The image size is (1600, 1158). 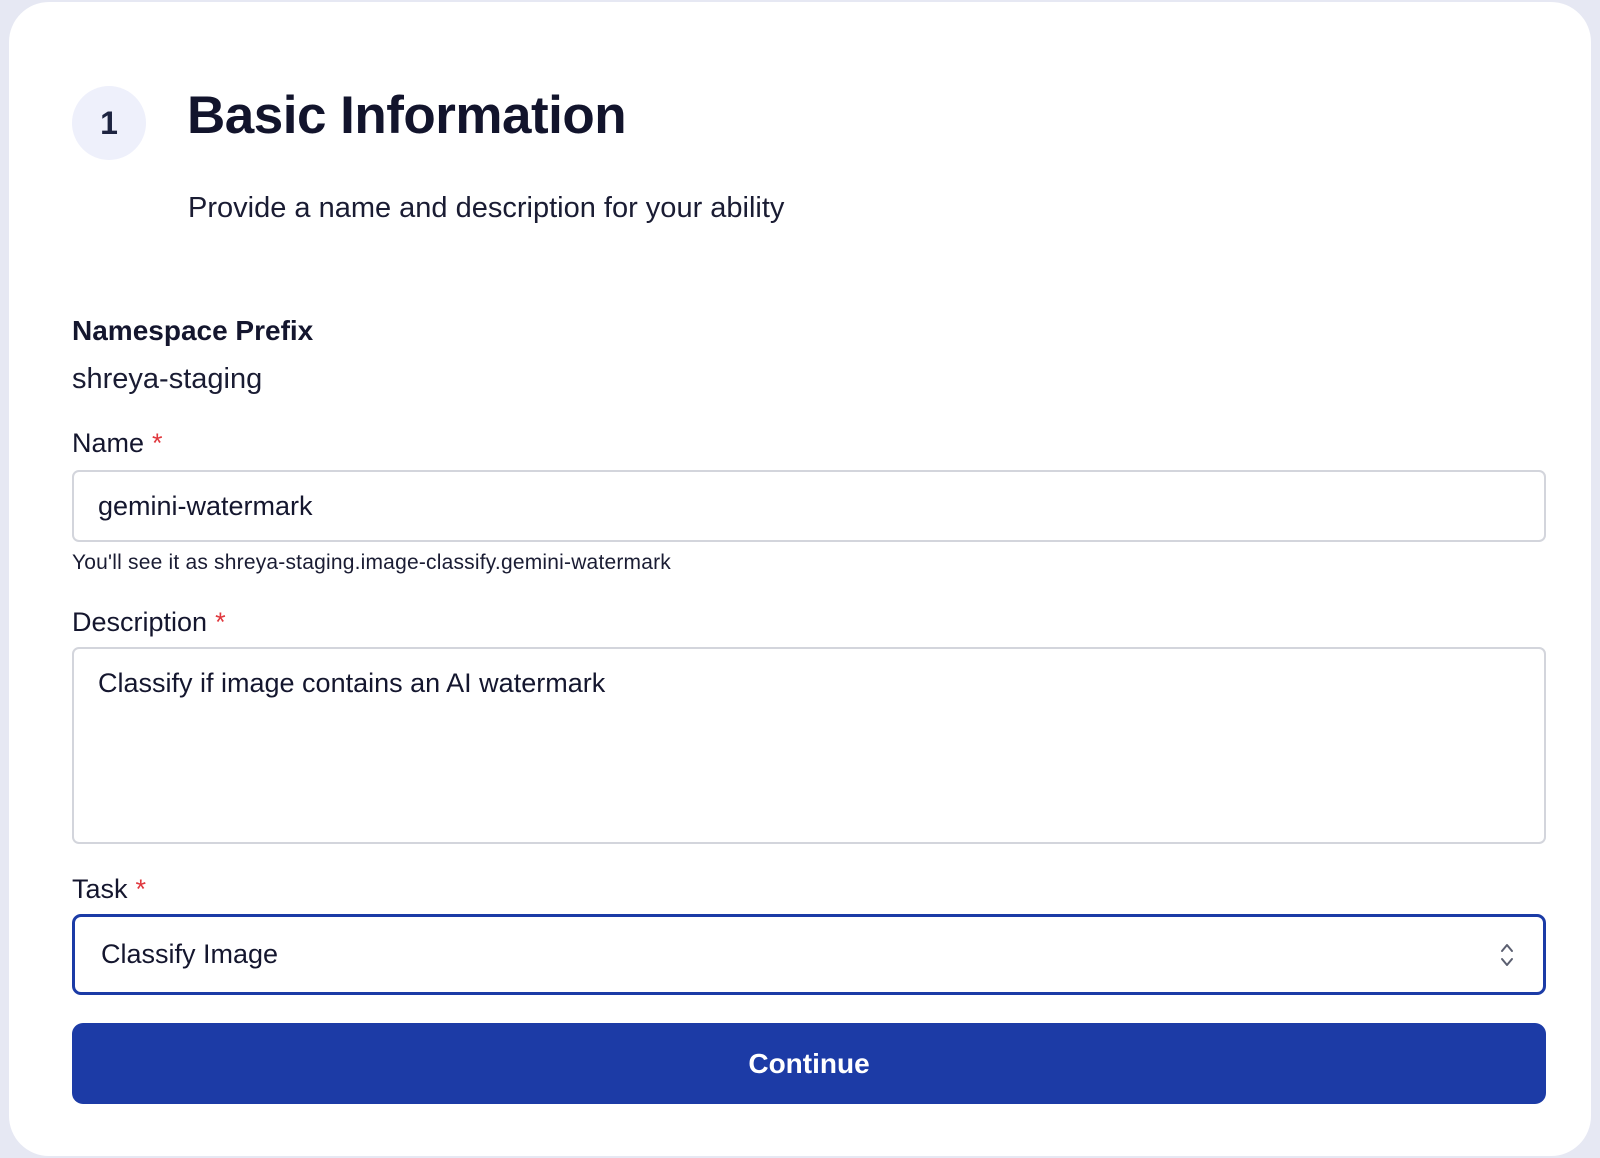 I want to click on task-select: Classify Image, so click(x=809, y=954).